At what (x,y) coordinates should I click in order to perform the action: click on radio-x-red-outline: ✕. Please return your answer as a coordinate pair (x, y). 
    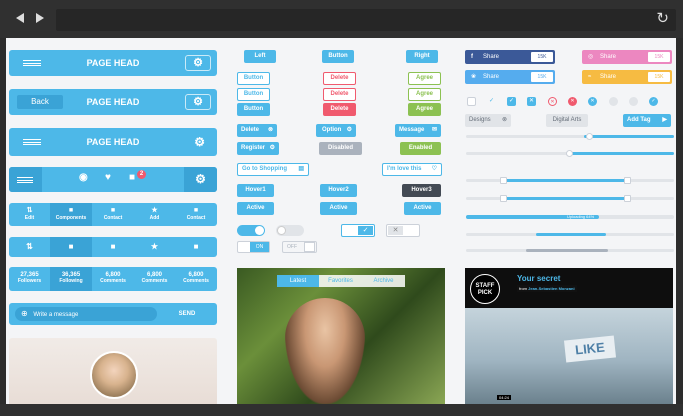
    Looking at the image, I should click on (552, 101).